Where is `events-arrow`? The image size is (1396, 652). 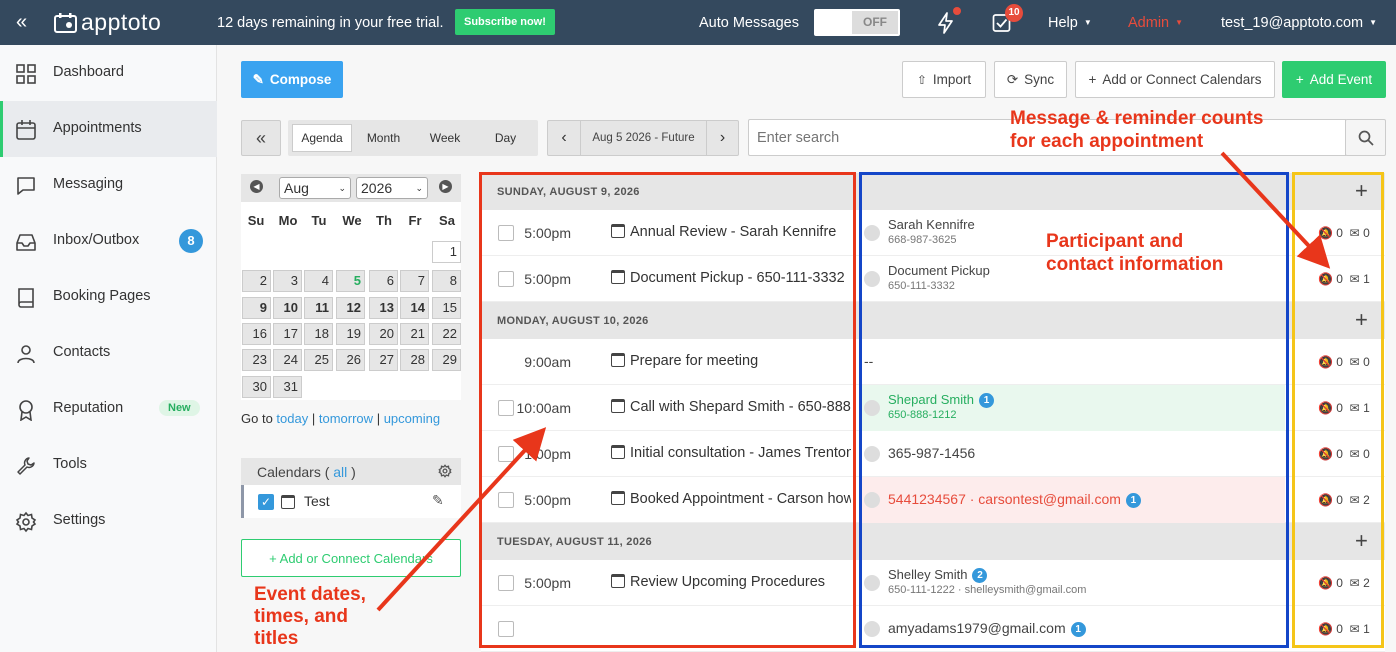
events-arrow is located at coordinates (461, 519).